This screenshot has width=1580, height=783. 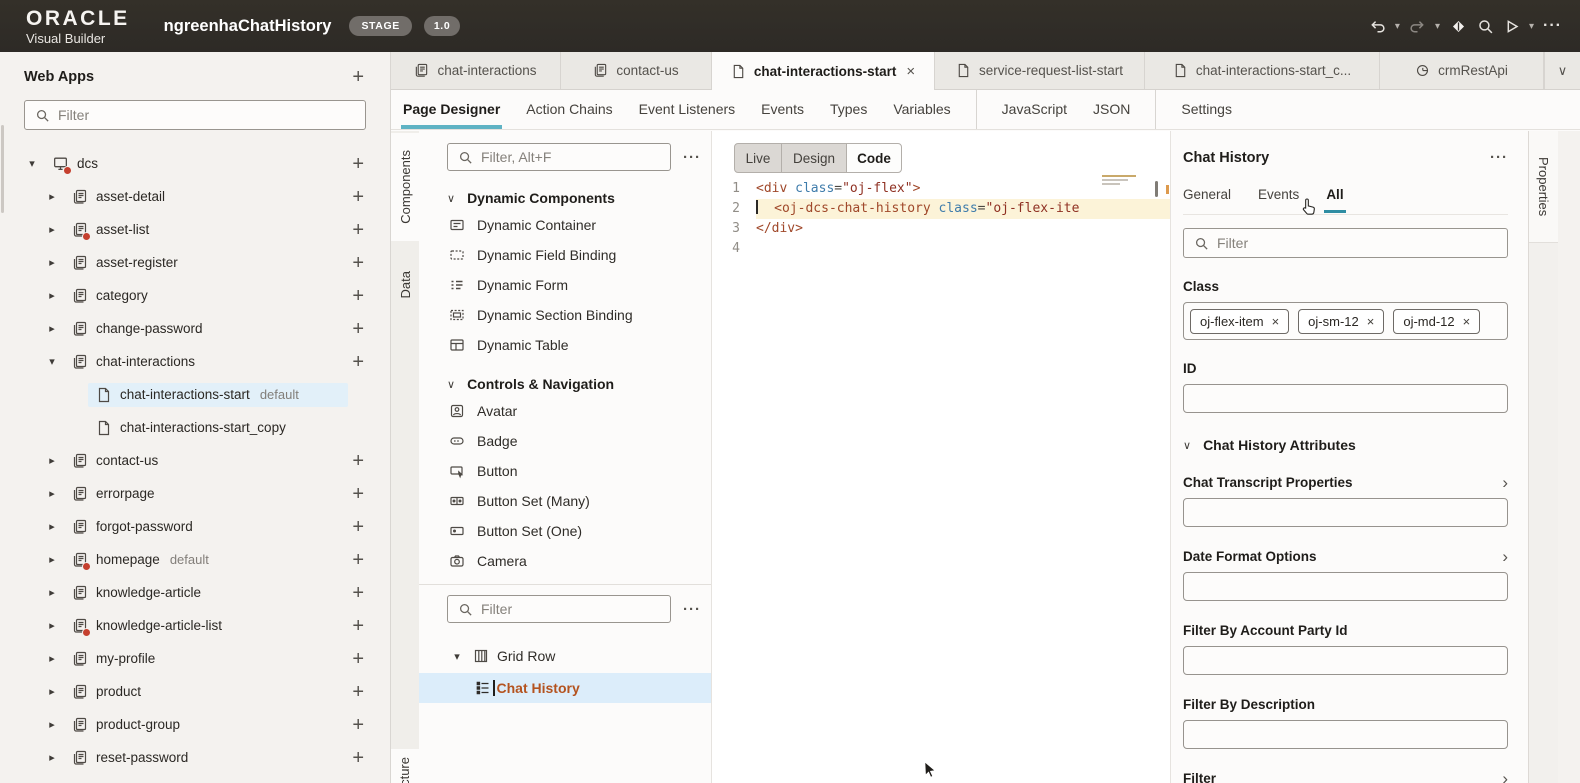 What do you see at coordinates (1207, 195) in the screenshot?
I see `tab-general: General` at bounding box center [1207, 195].